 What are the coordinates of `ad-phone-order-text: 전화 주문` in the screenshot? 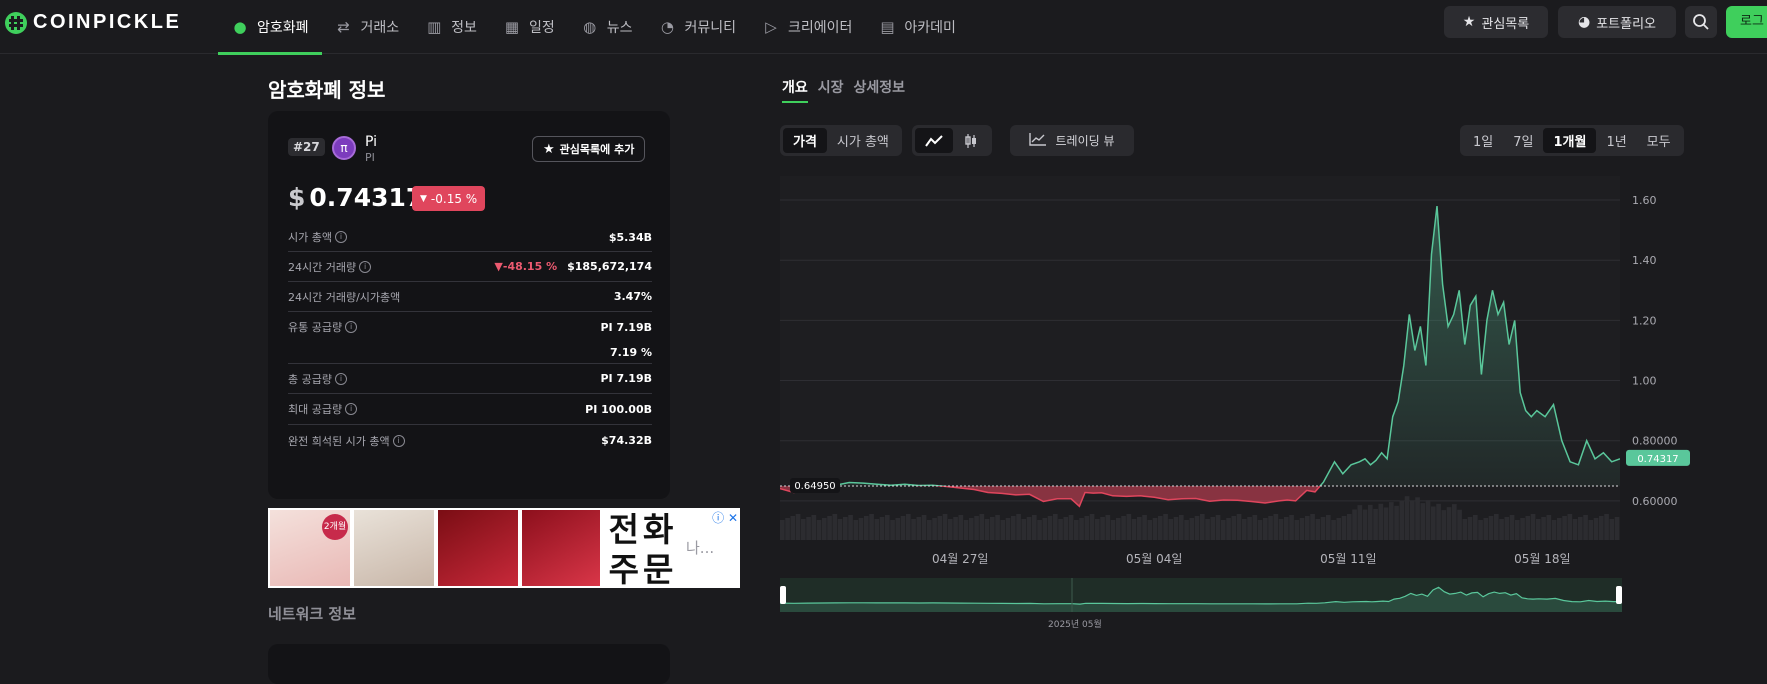 It's located at (643, 549).